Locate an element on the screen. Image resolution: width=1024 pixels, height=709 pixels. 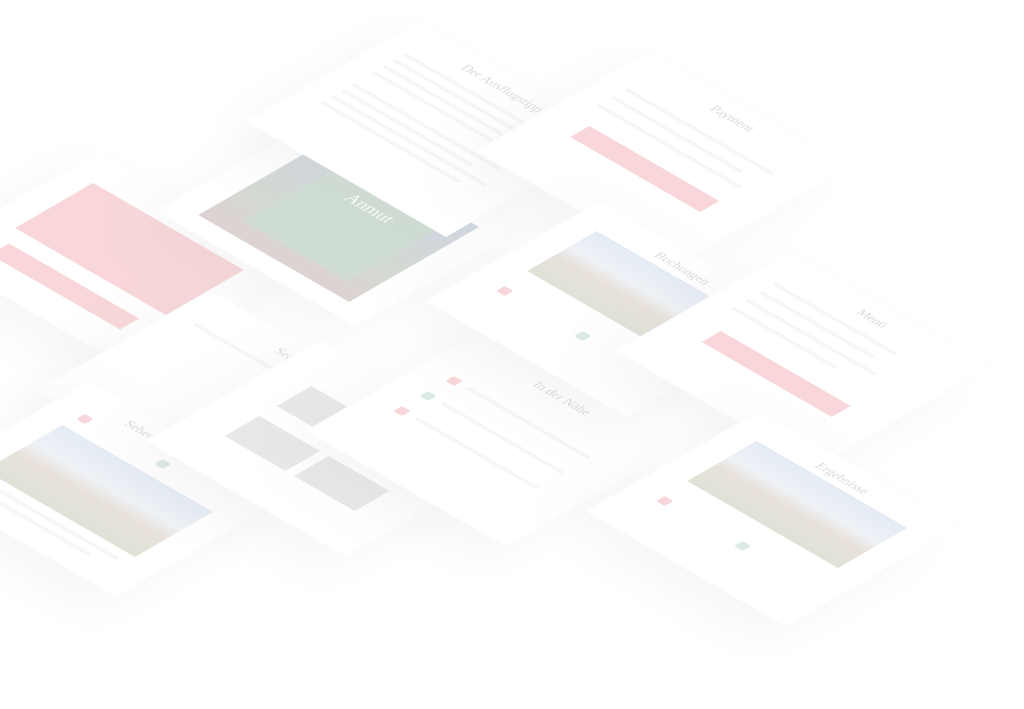
payment-rows is located at coordinates (722, 120).